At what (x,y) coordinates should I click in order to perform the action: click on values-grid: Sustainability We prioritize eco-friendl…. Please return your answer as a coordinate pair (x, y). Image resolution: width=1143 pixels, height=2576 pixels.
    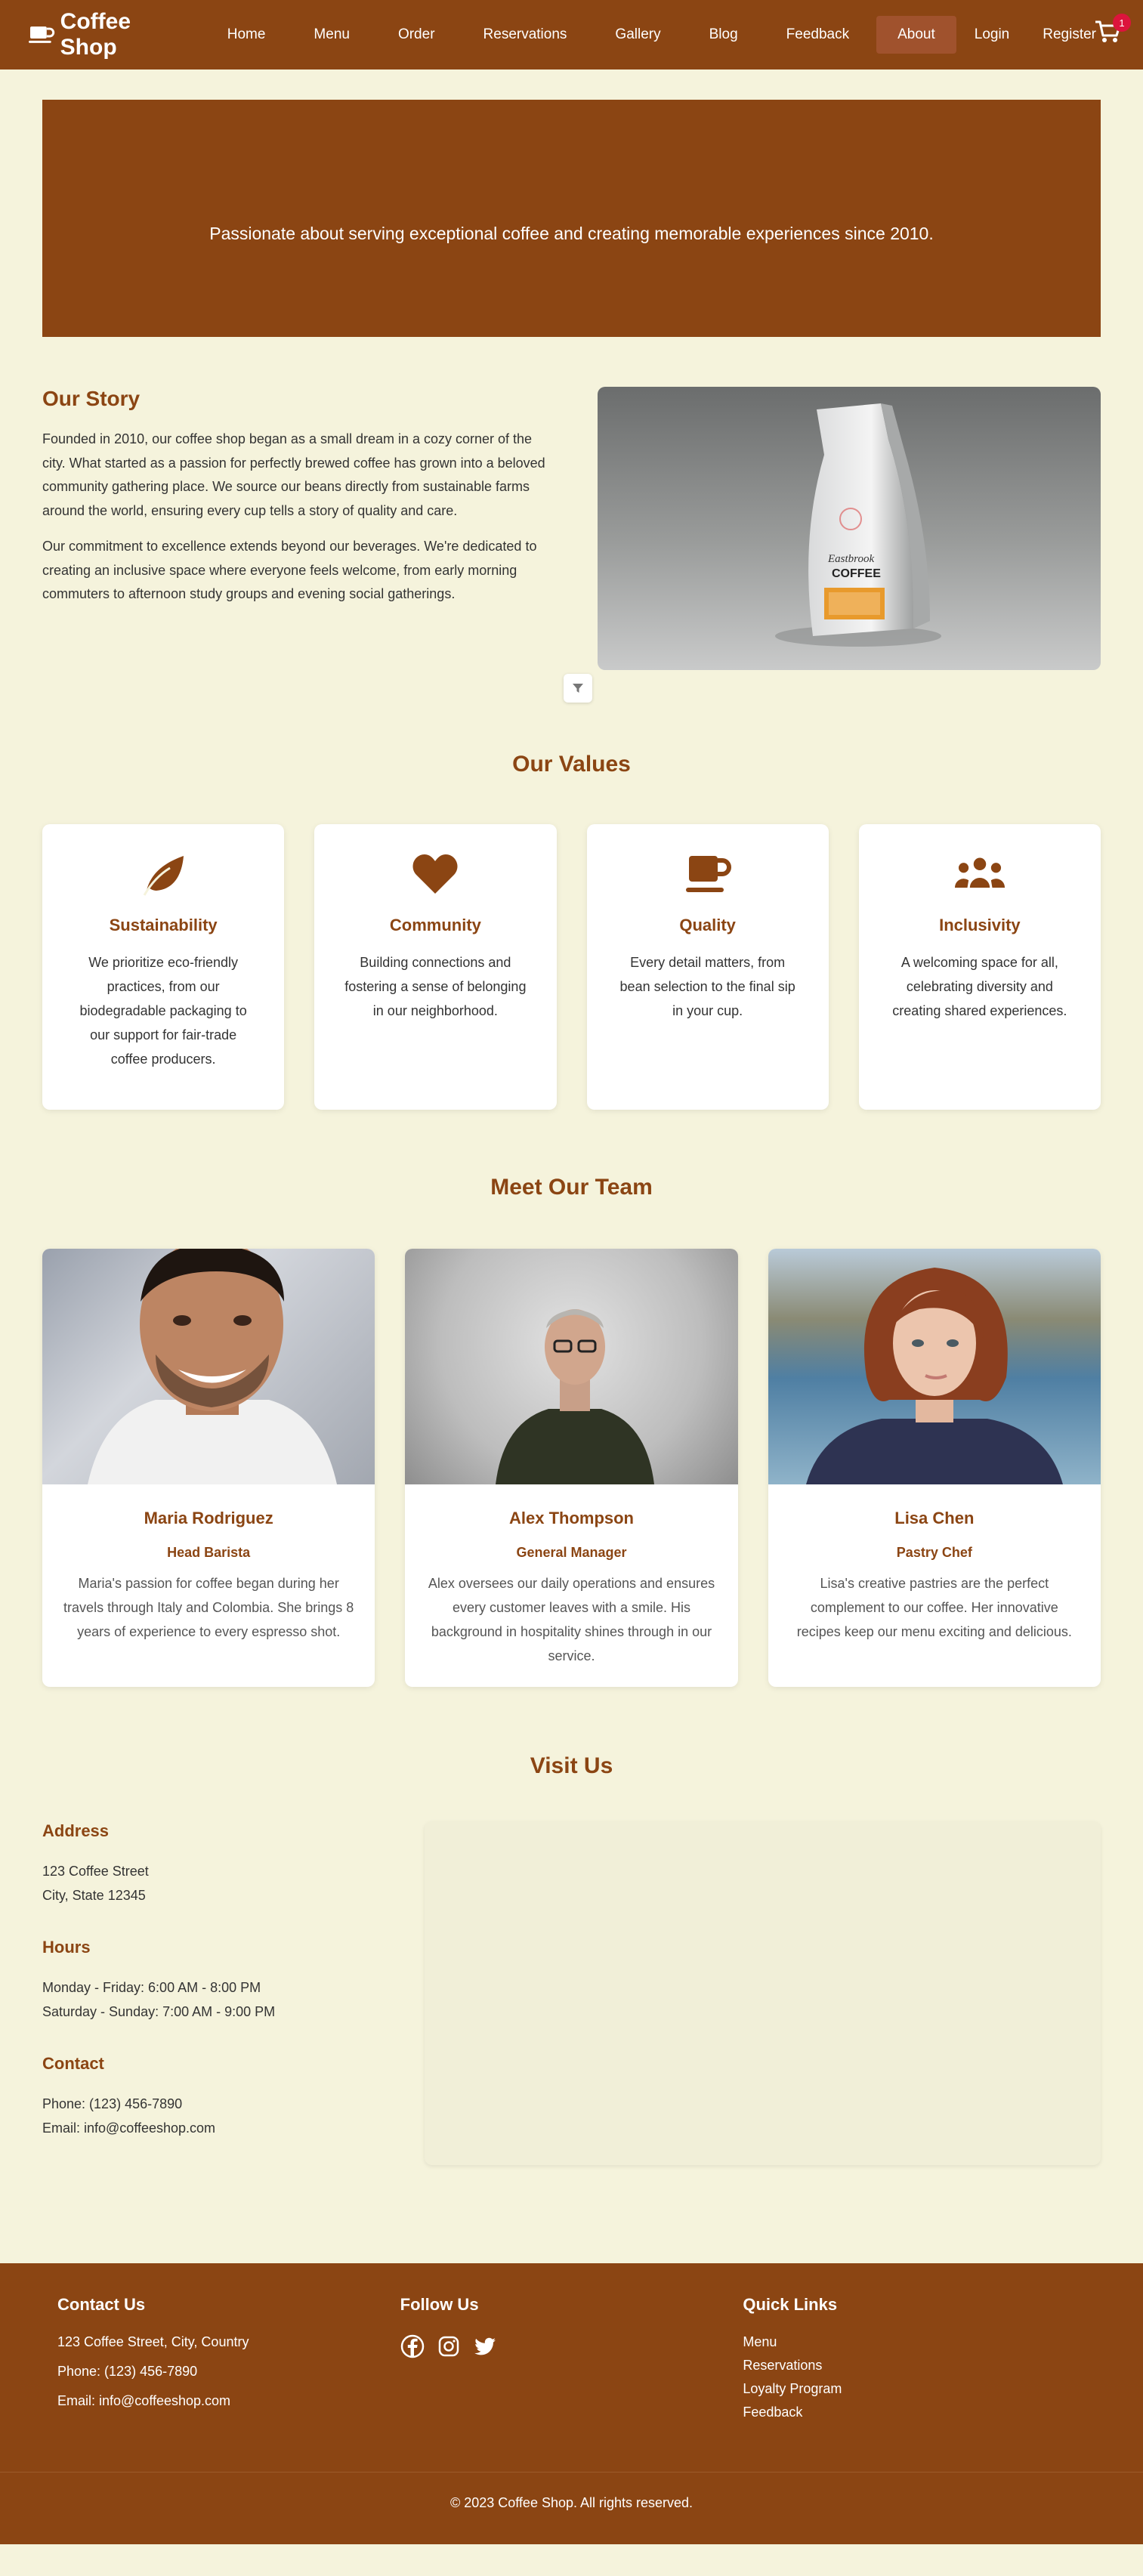
    Looking at the image, I should click on (571, 967).